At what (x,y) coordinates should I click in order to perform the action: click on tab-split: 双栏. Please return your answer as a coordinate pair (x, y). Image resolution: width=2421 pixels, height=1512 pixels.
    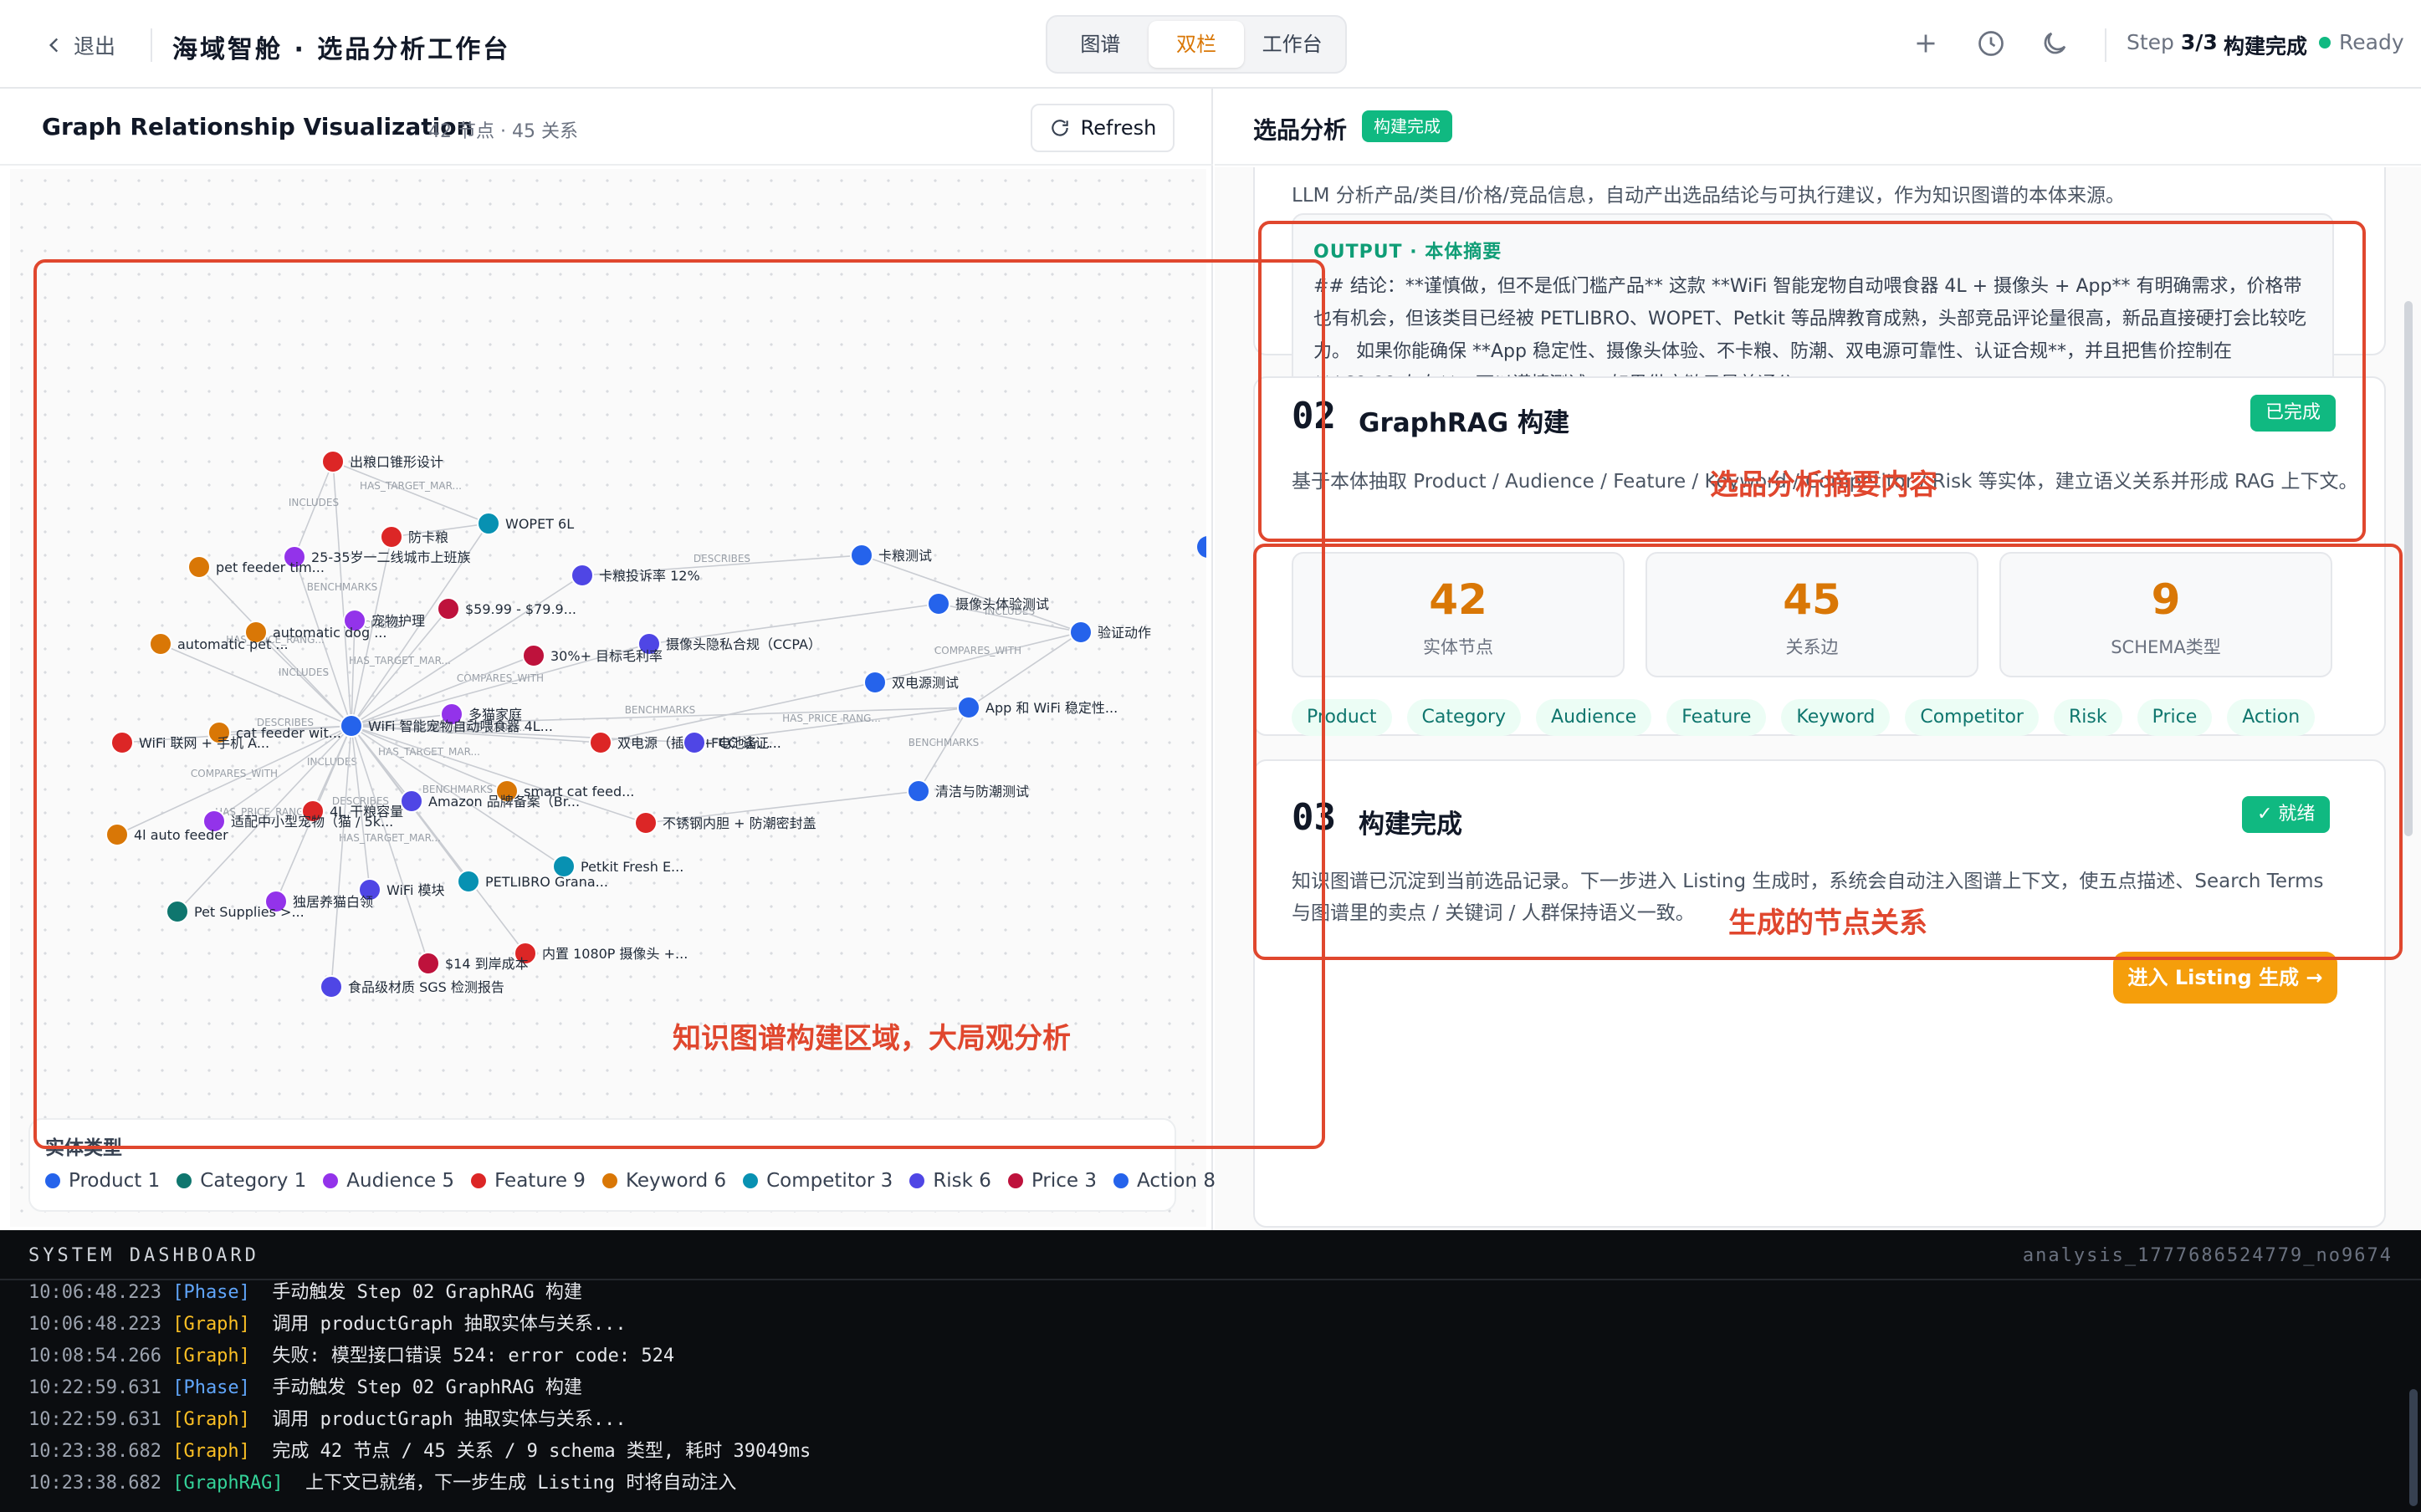
    Looking at the image, I should click on (1196, 44).